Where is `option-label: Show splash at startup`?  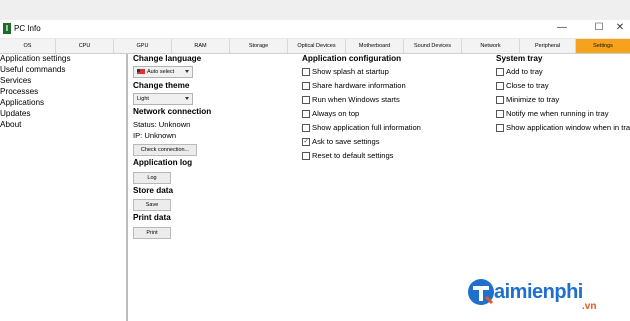
option-label: Show splash at startup is located at coordinates (350, 71).